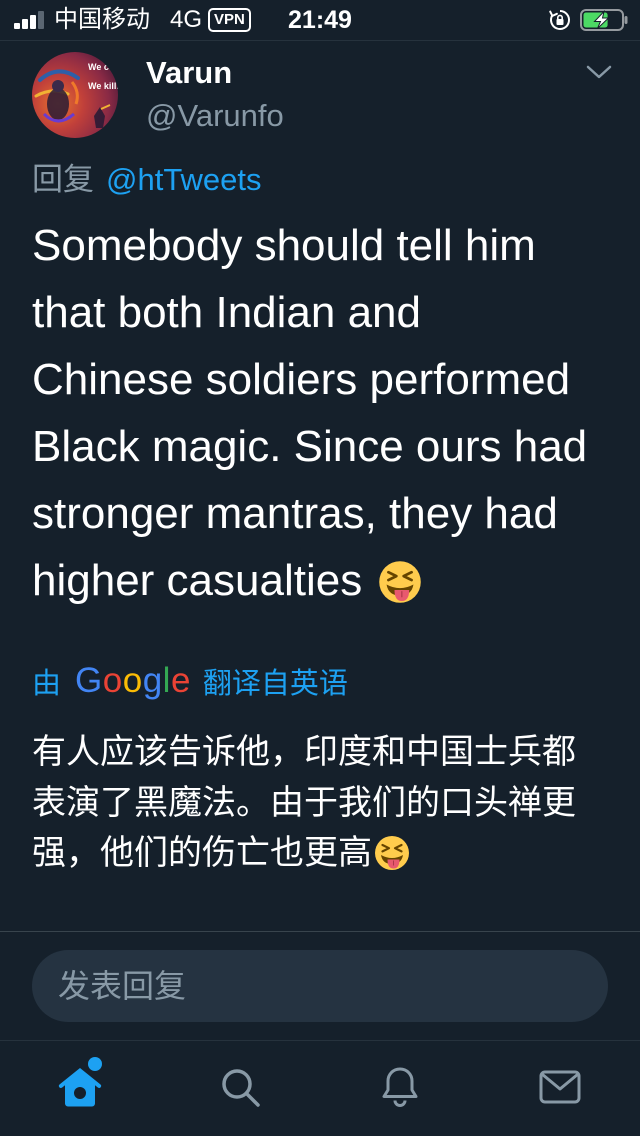  I want to click on search-icon, so click(241, 1088).